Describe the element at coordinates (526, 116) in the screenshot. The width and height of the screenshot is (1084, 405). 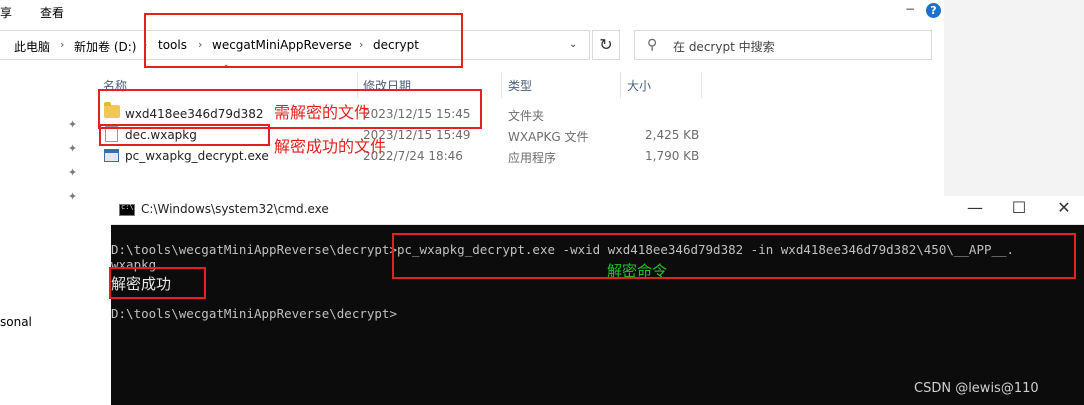
I see `file-type: 文件夹` at that location.